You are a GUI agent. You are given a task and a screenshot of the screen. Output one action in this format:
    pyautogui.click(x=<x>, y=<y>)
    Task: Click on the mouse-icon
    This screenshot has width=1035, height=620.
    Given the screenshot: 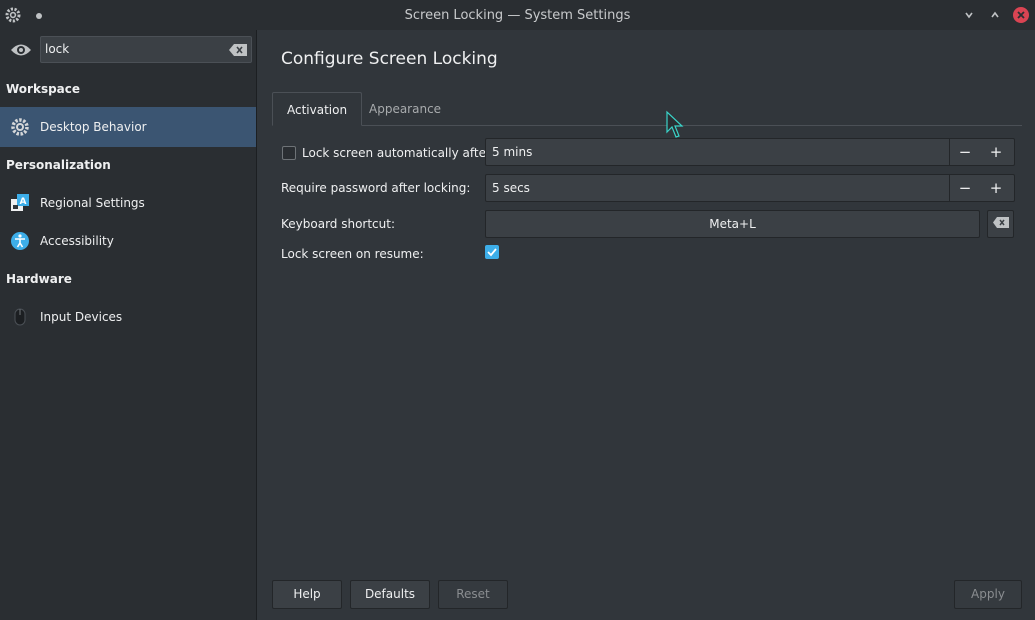 What is the action you would take?
    pyautogui.click(x=20, y=317)
    